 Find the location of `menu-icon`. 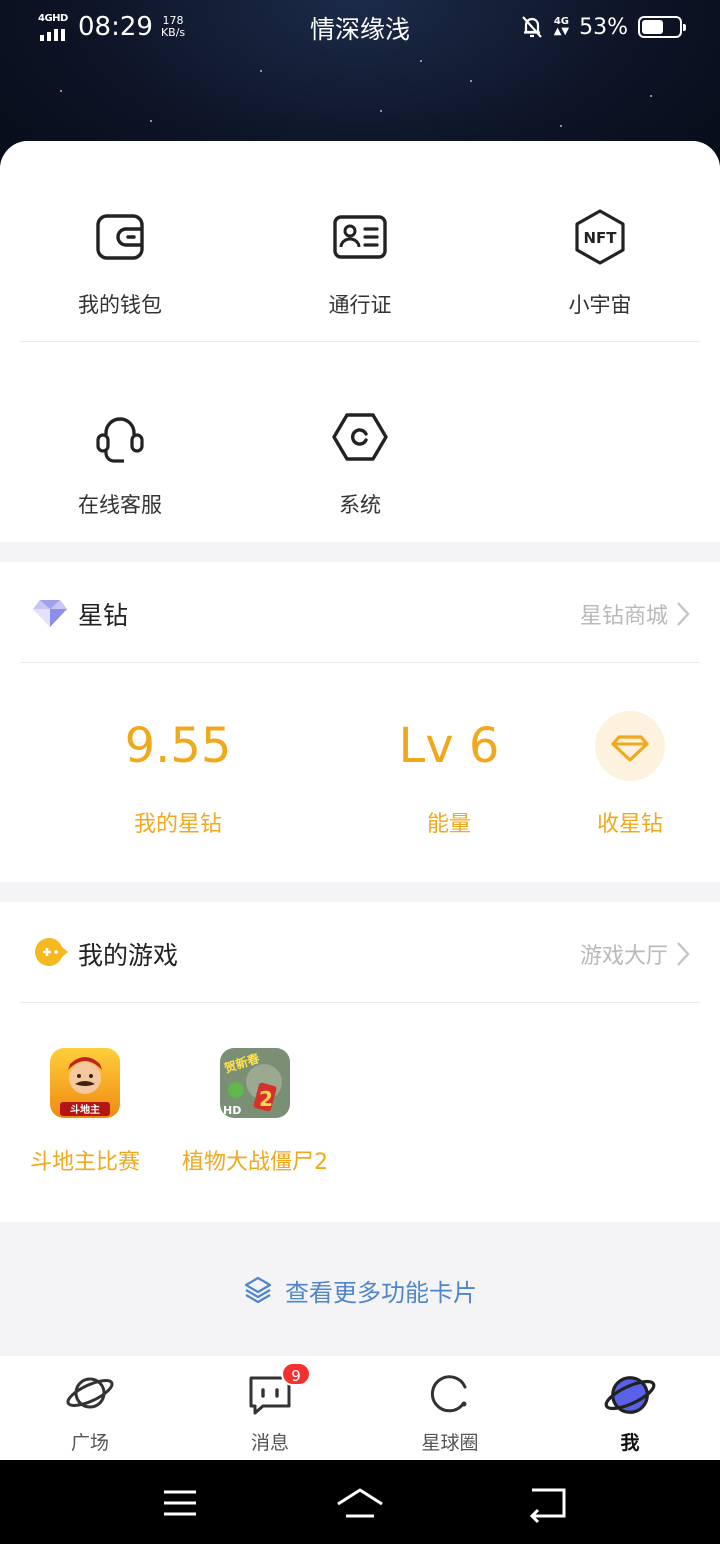

menu-icon is located at coordinates (180, 1503).